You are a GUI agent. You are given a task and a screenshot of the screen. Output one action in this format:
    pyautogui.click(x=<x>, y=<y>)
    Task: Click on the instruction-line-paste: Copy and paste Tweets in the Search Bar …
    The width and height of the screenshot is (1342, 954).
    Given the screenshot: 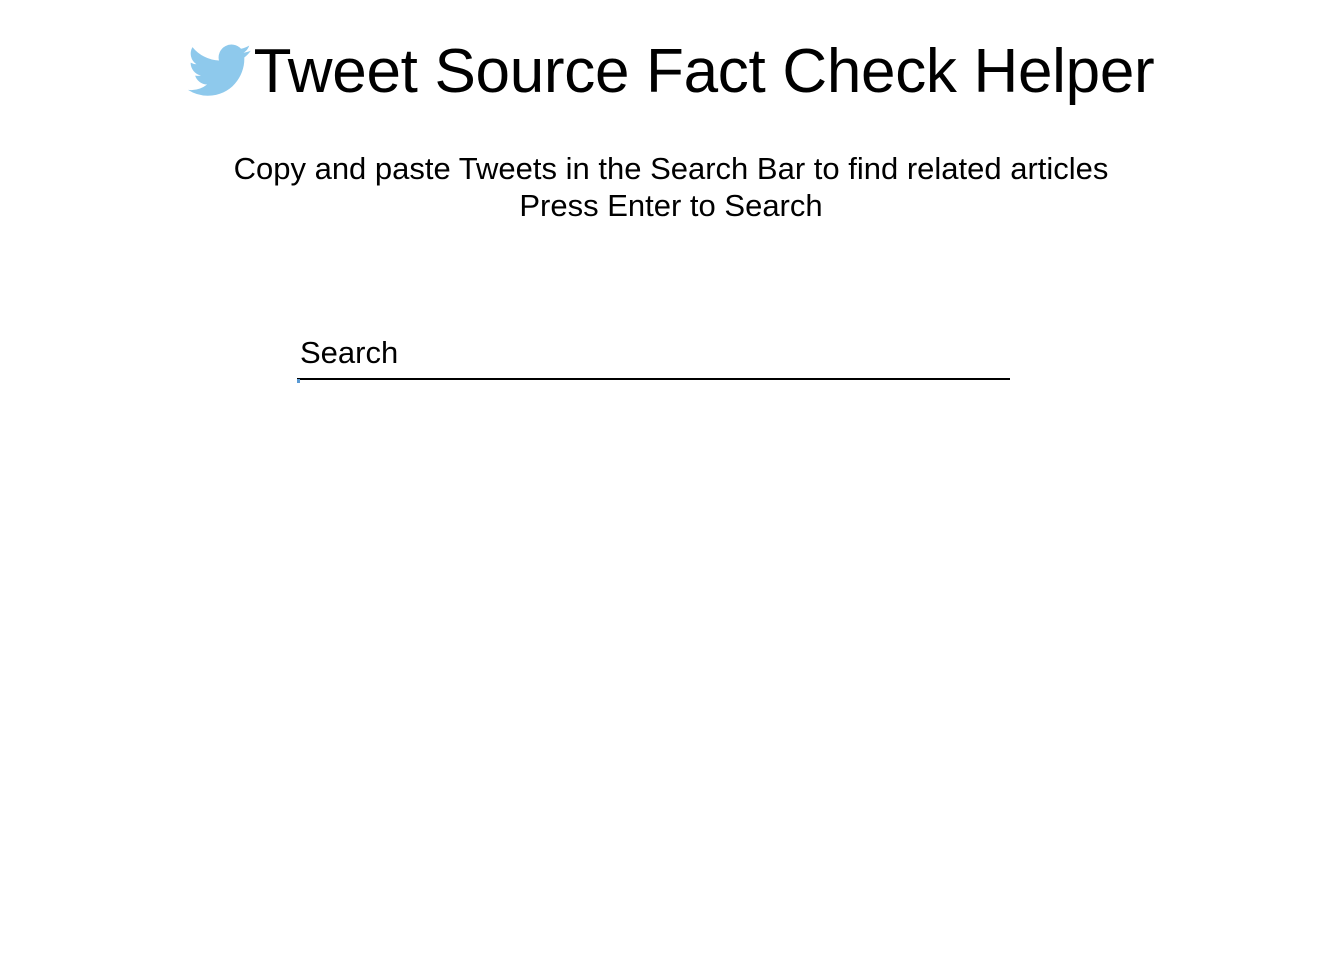 What is the action you would take?
    pyautogui.click(x=671, y=168)
    